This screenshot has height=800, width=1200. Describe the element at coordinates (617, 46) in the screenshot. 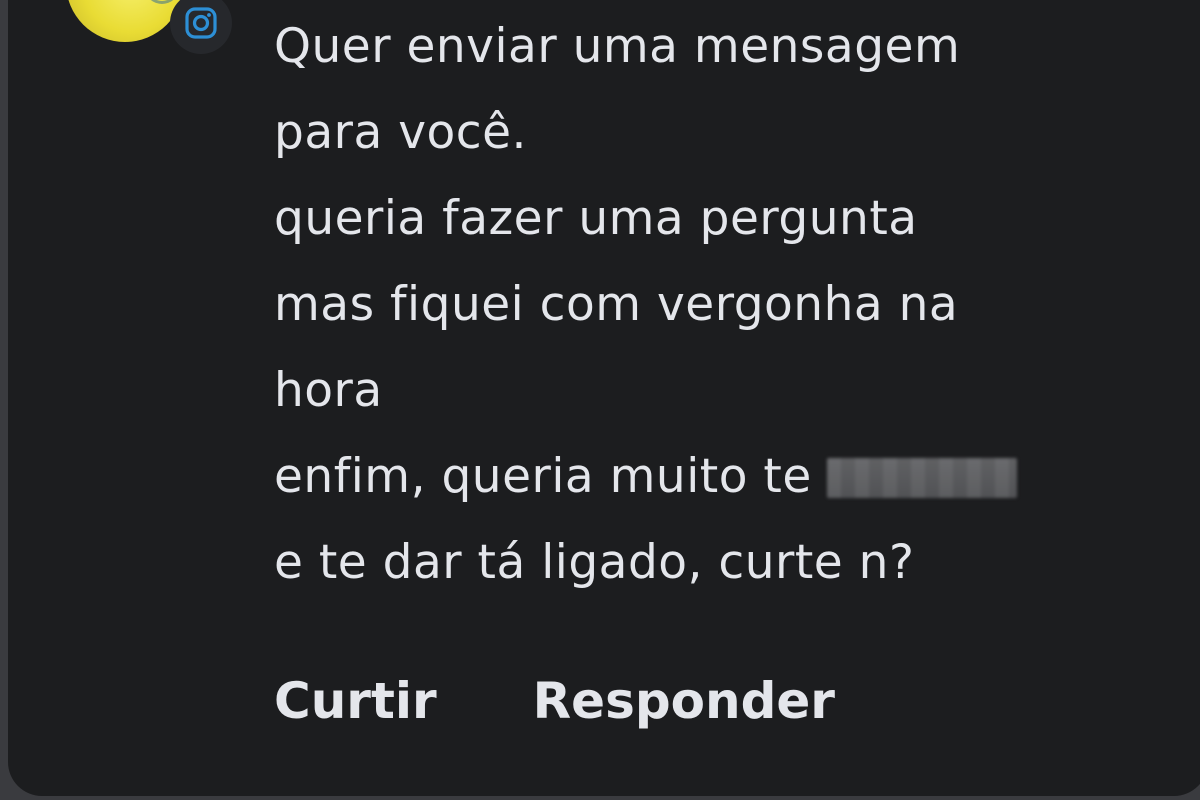

I see `comment-line: Quer enviar uma mensagem` at that location.